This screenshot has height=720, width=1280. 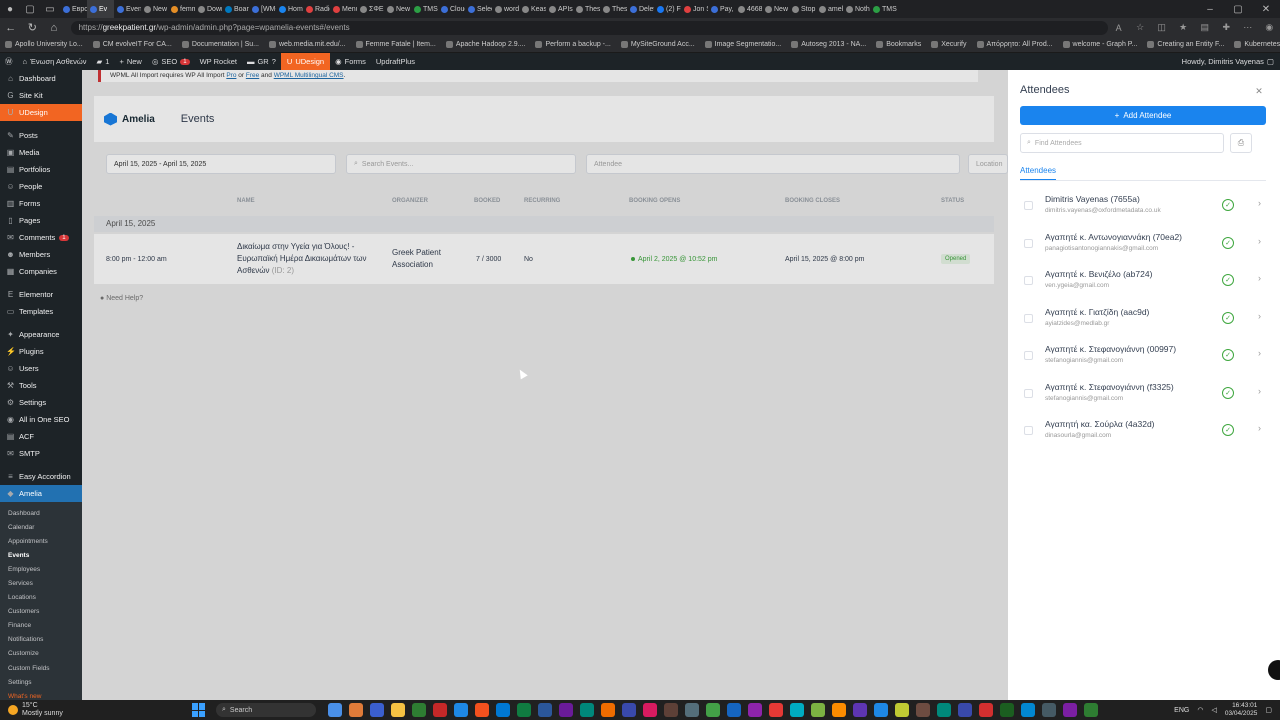 I want to click on sidebar-item-settings: ⚙ Settings, so click(x=41, y=402).